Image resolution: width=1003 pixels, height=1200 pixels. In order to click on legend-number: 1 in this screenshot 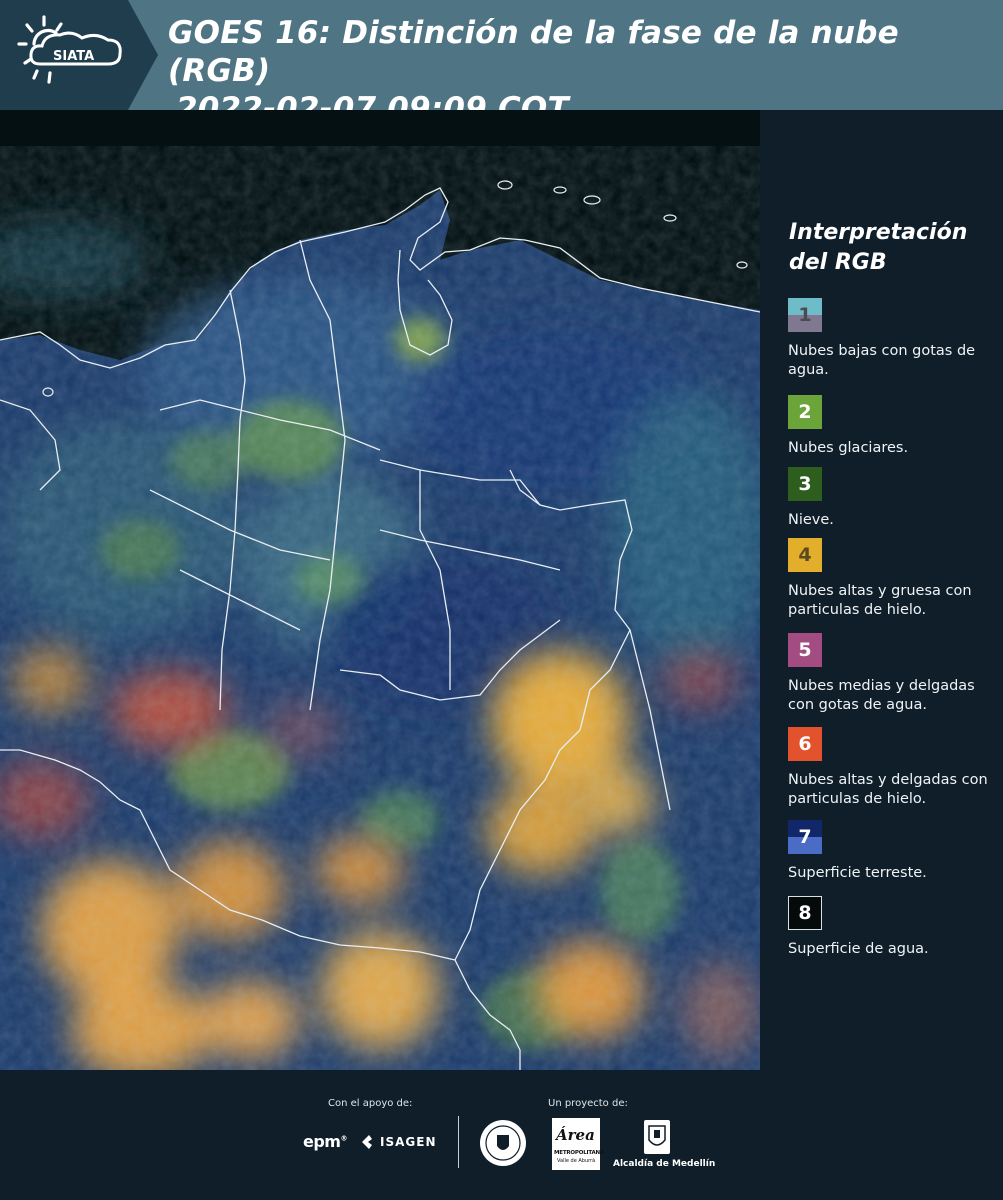, I will do `click(805, 315)`.